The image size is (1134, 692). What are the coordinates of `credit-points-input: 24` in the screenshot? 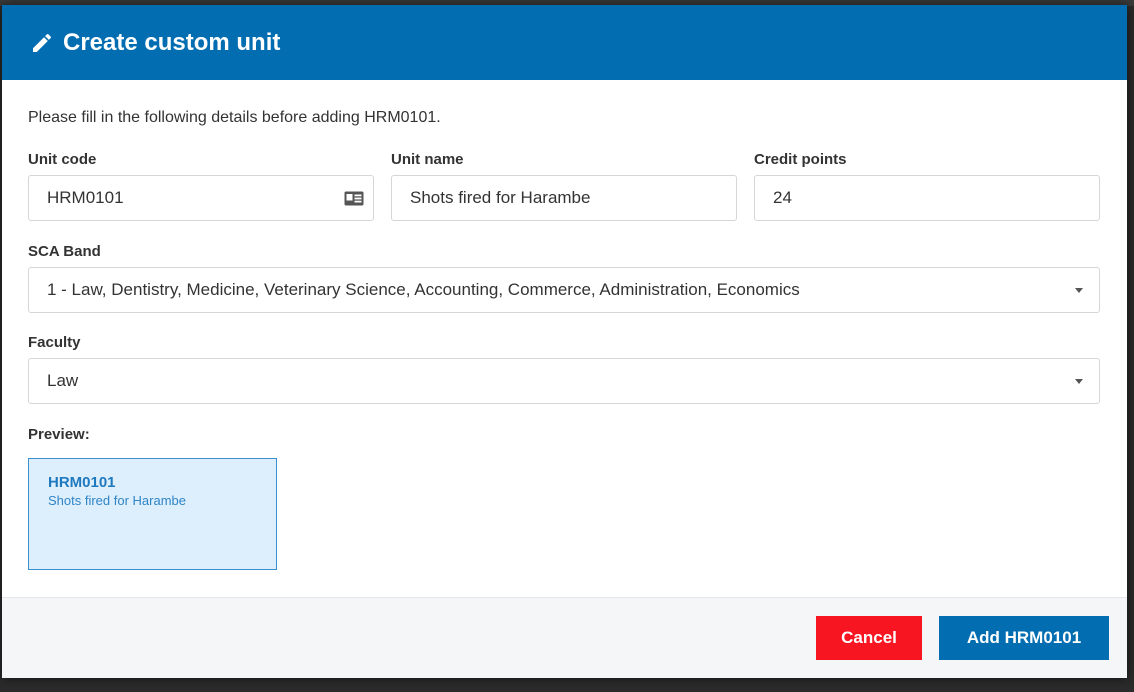 It's located at (927, 198).